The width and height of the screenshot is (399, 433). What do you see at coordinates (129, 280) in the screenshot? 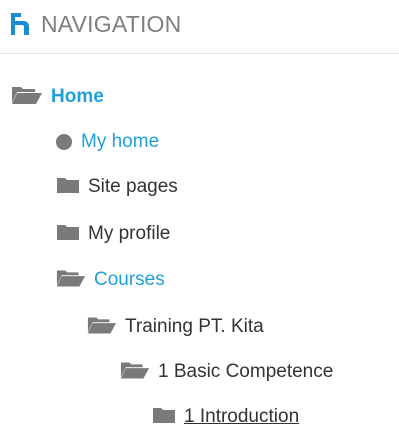
I see `tree-item-label: Courses` at bounding box center [129, 280].